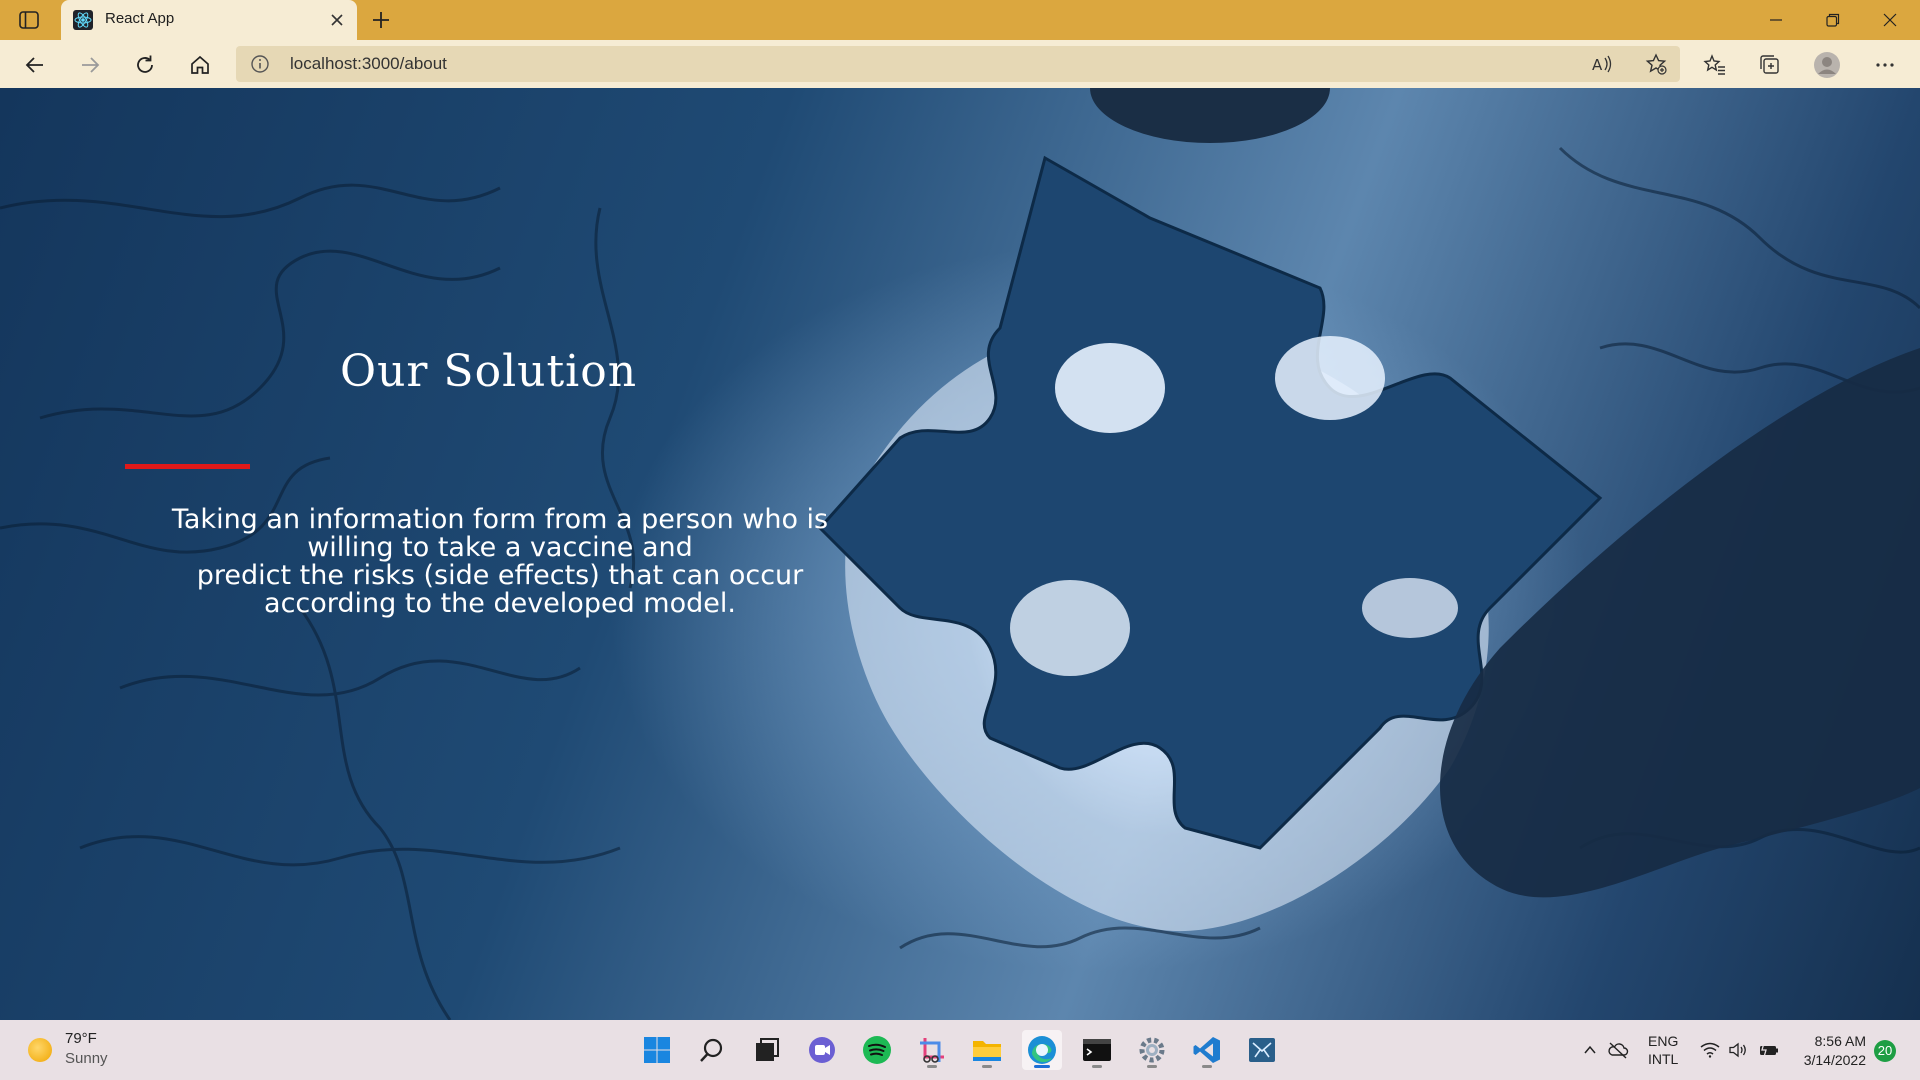 Image resolution: width=1920 pixels, height=1080 pixels. What do you see at coordinates (822, 1050) in the screenshot?
I see `teams-chat-icon` at bounding box center [822, 1050].